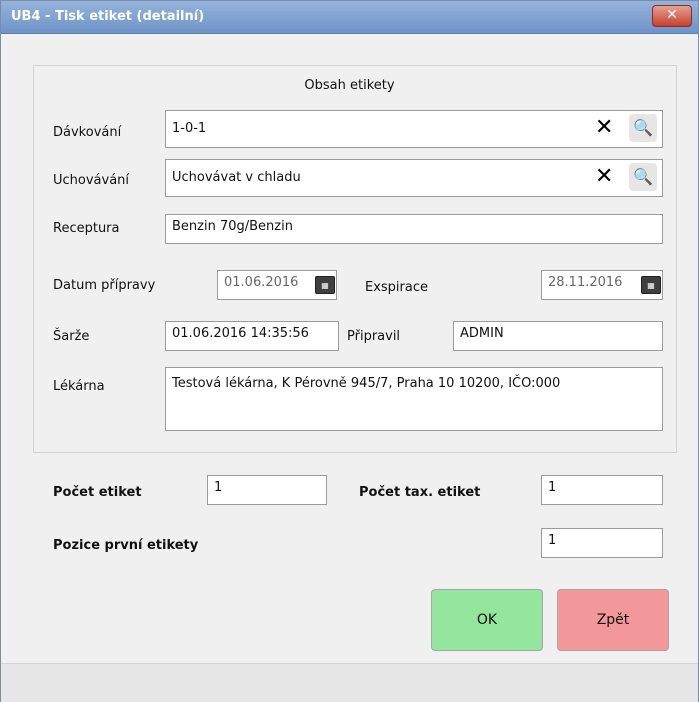 The height and width of the screenshot is (702, 699). What do you see at coordinates (602, 543) in the screenshot?
I see `first-label-position-input: 1` at bounding box center [602, 543].